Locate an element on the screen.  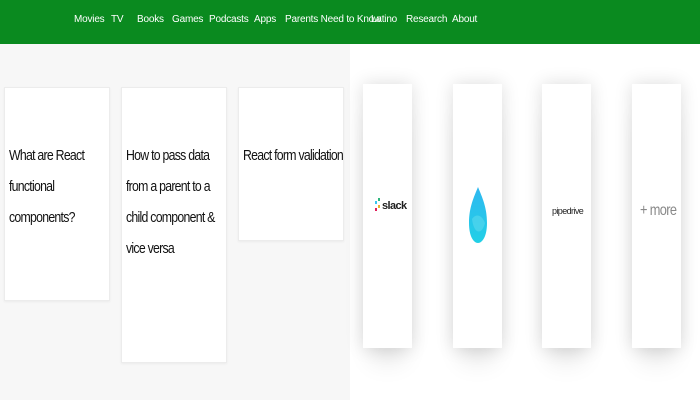
nav-item-books: Books is located at coordinates (150, 19).